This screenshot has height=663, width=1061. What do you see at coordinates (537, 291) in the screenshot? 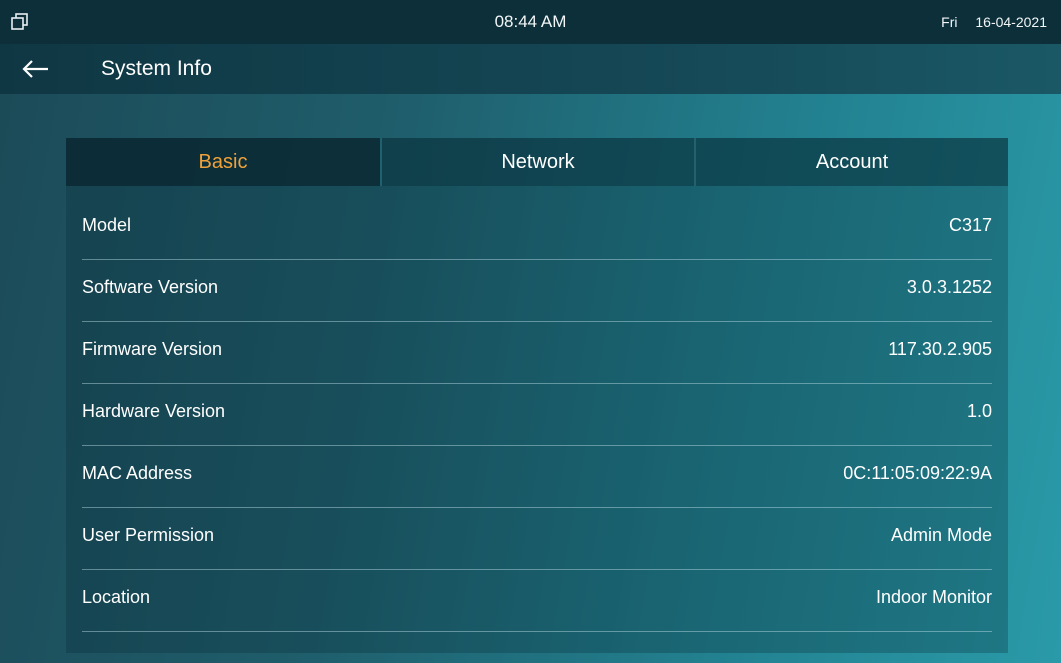
I see `info-row-software-version: Software Version 3.0.3.1252` at bounding box center [537, 291].